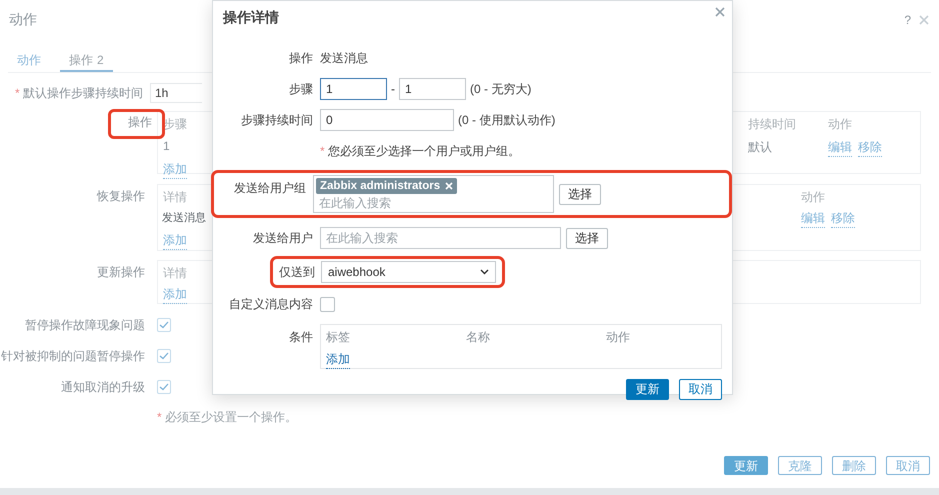  What do you see at coordinates (700, 389) in the screenshot?
I see `dialog-button: 取消` at bounding box center [700, 389].